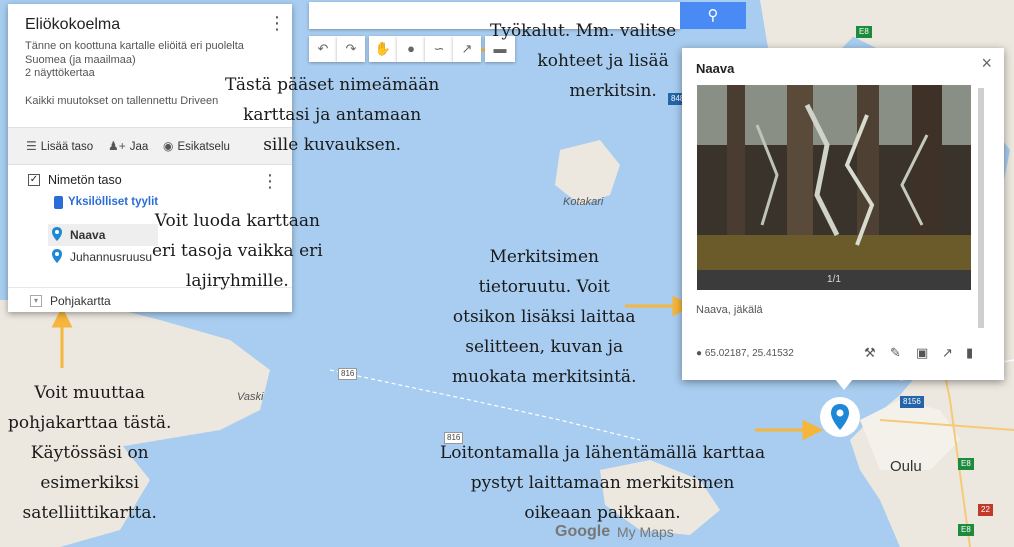  Describe the element at coordinates (72, 25) in the screenshot. I see `map-title: Eliökokoelma` at that location.